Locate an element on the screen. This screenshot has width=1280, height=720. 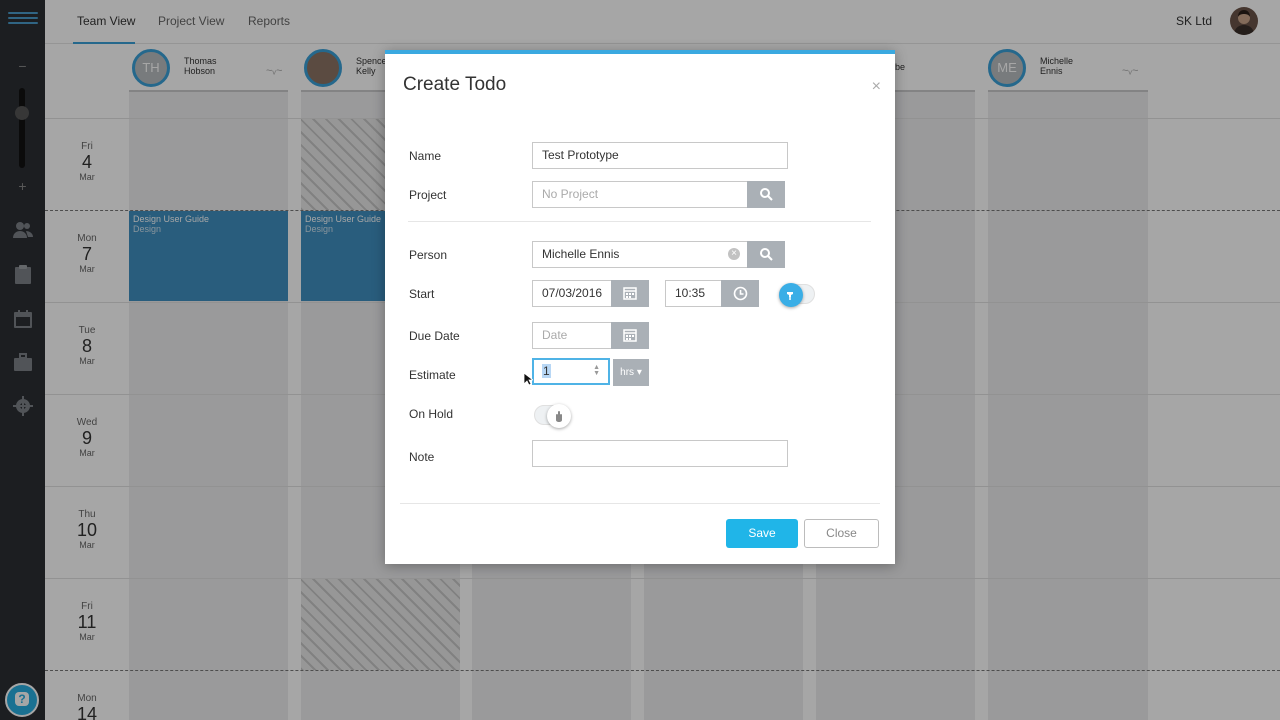
dialog-title: Create Todo is located at coordinates (455, 84).